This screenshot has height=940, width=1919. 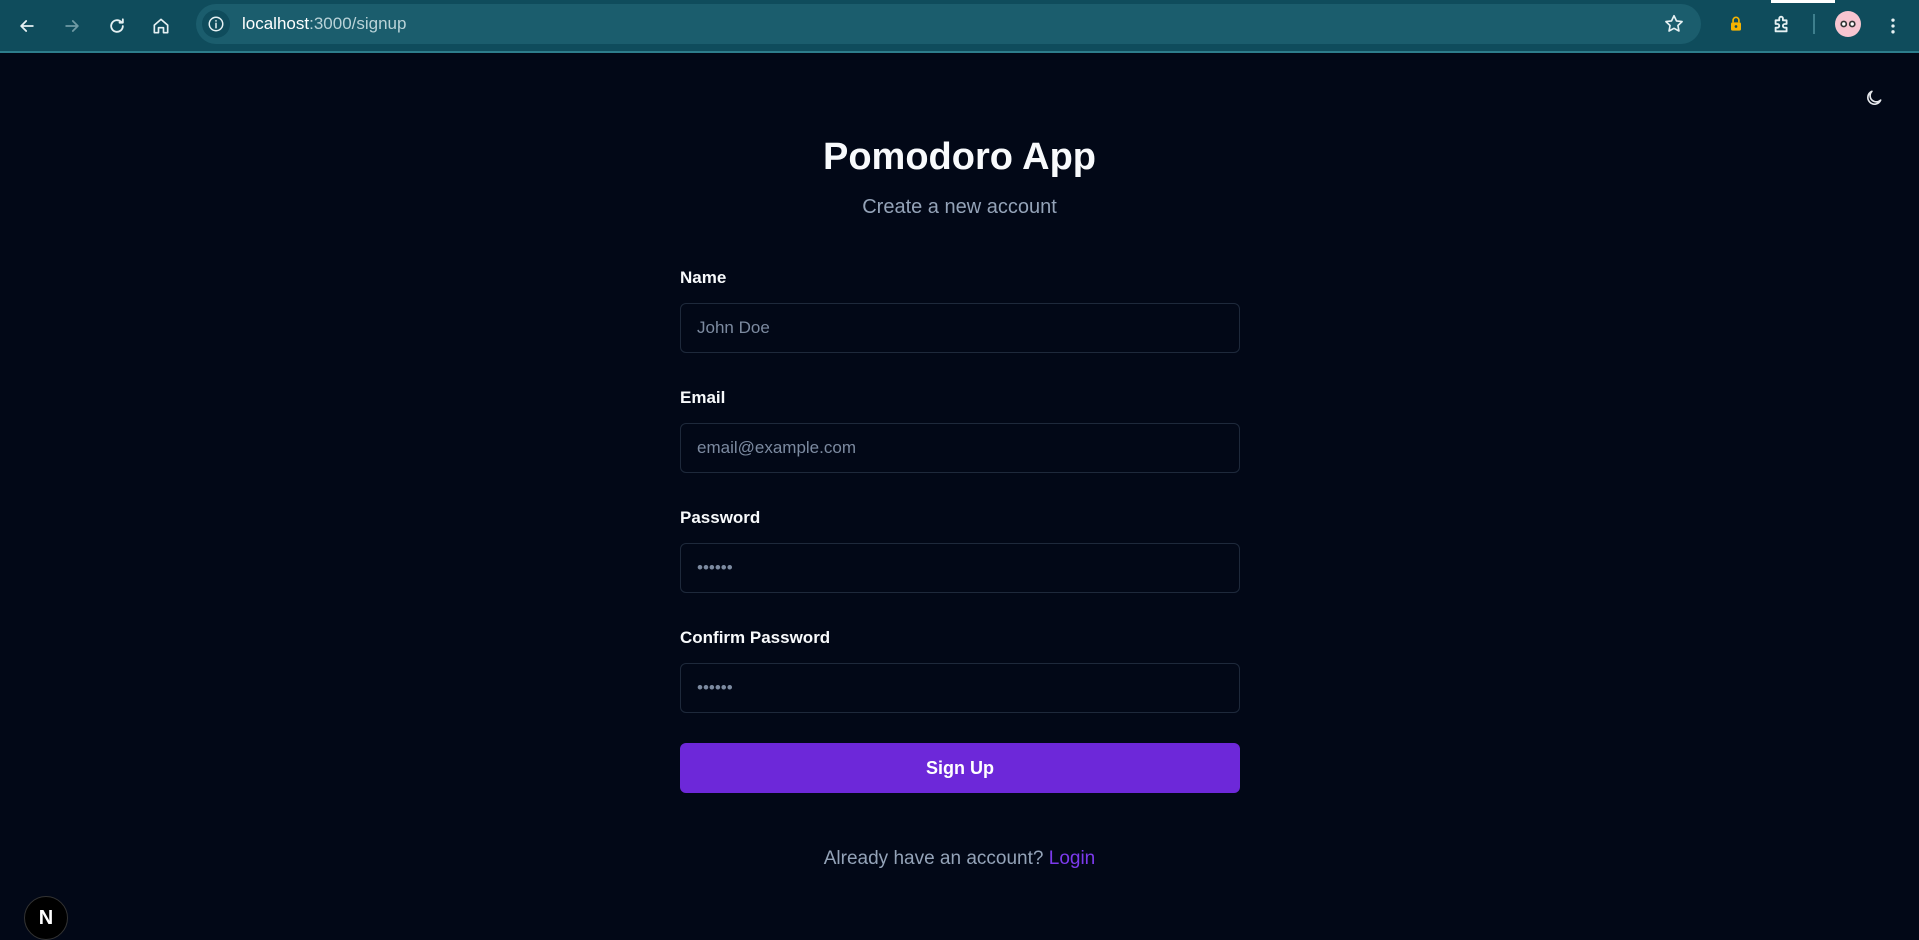 What do you see at coordinates (703, 397) in the screenshot?
I see `email-label: Email` at bounding box center [703, 397].